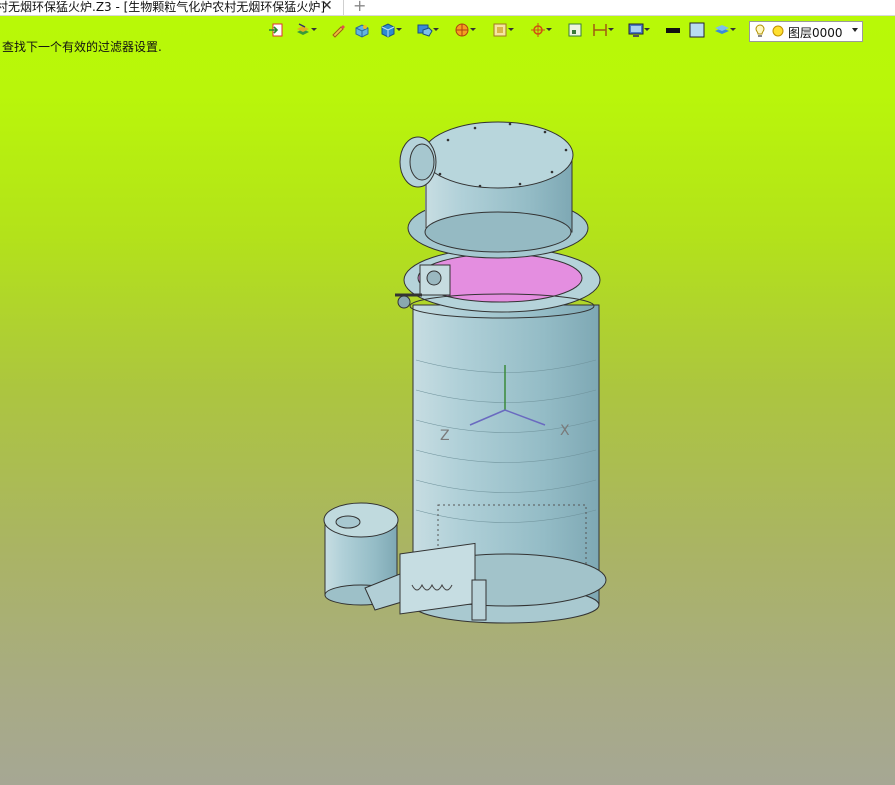 The image size is (895, 785). Describe the element at coordinates (500, 30) in the screenshot. I see `frame-icon` at that location.